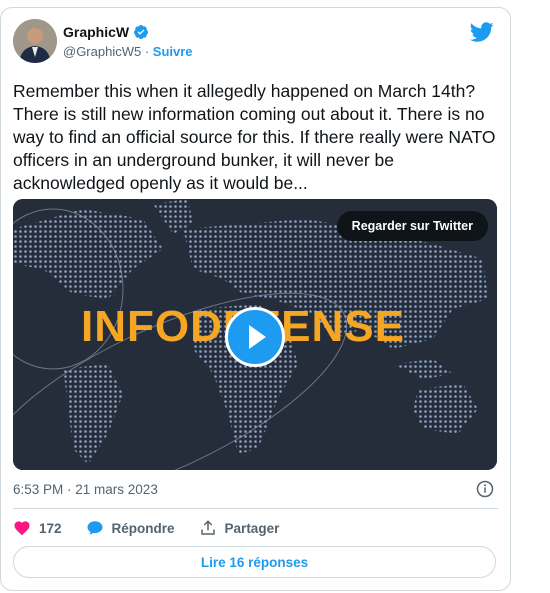  I want to click on like-action: 172, so click(37, 528).